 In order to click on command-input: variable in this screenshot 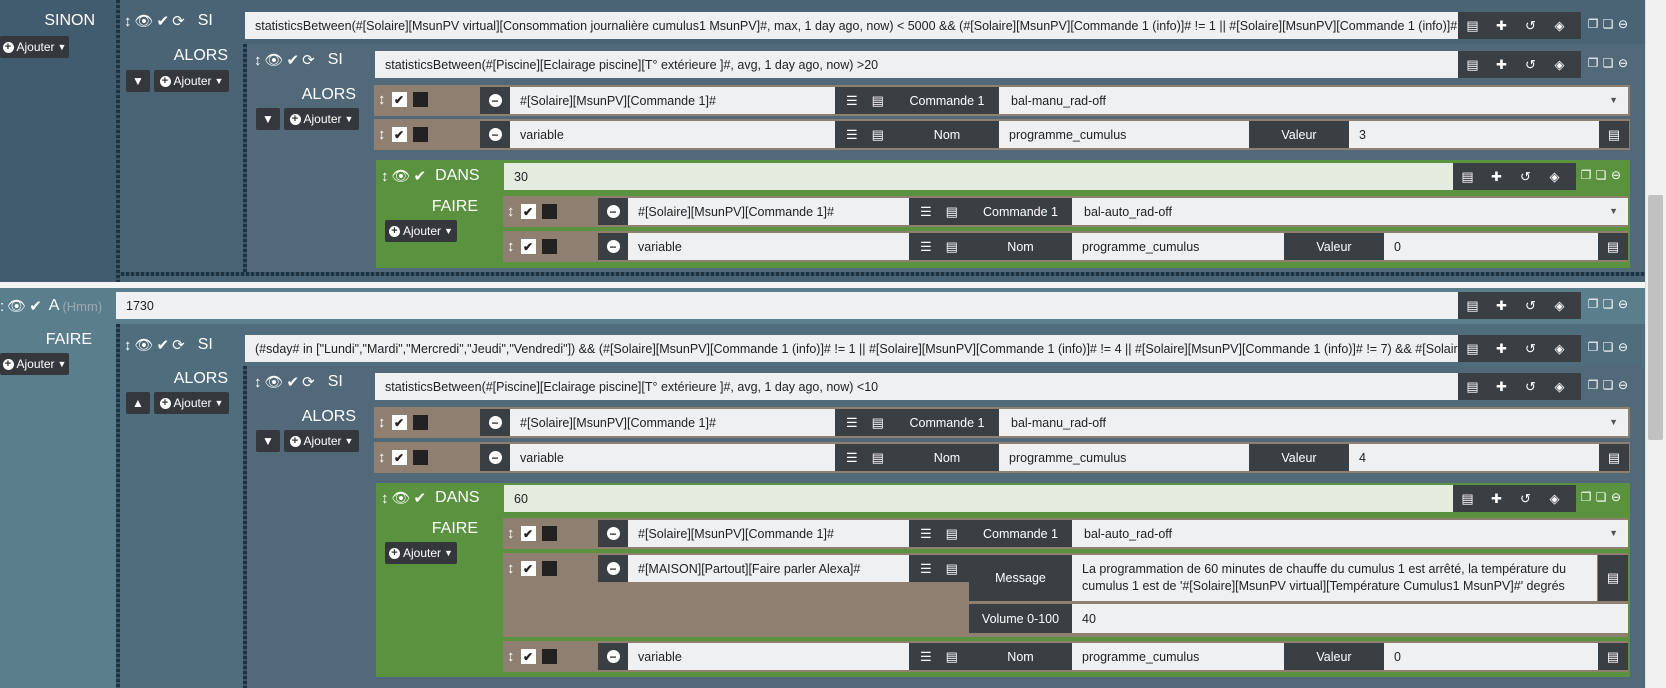, I will do `click(768, 246)`.